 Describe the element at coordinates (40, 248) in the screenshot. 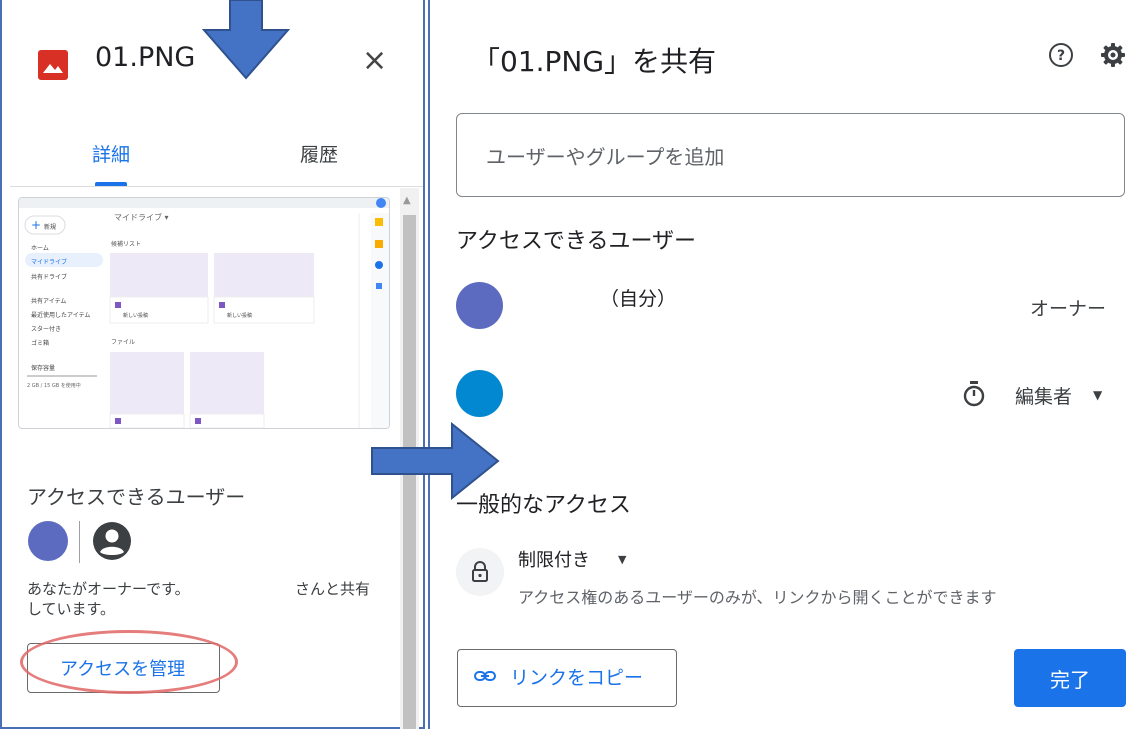

I see `thumb-sidebar-item: ホーム` at that location.